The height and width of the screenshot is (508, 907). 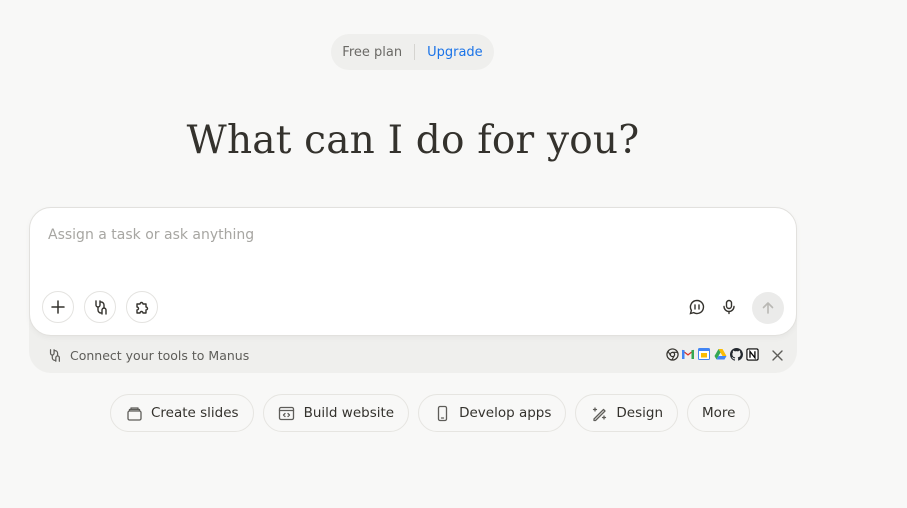 I want to click on google-calendar-icon, so click(x=704, y=354).